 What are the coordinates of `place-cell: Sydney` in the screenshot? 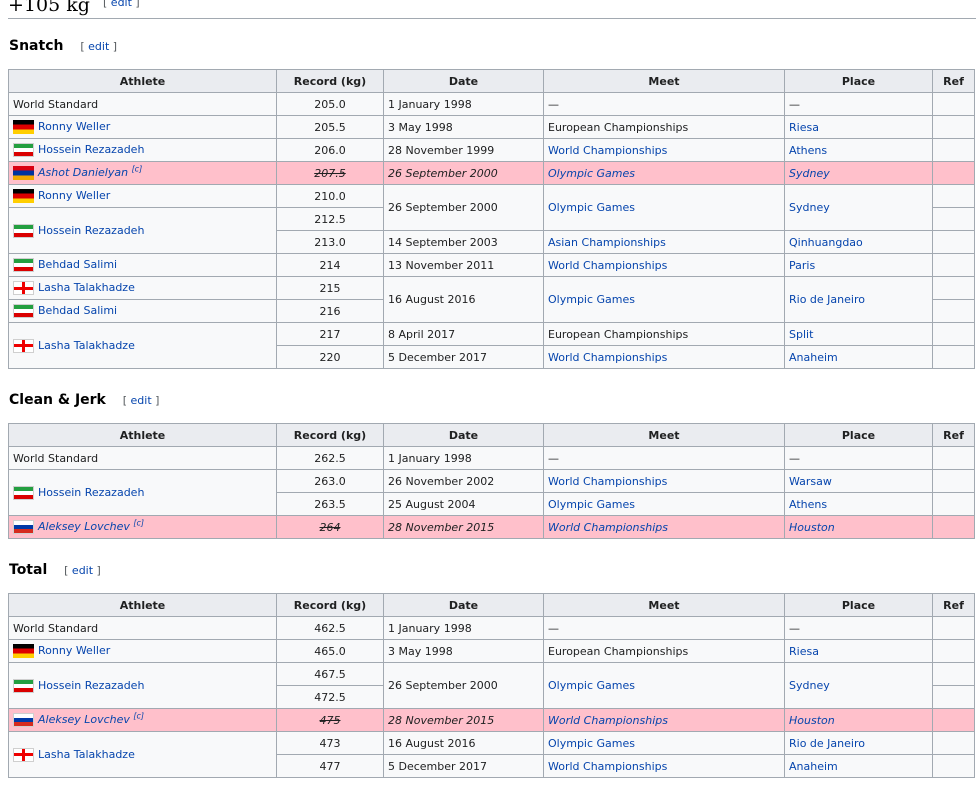 It's located at (858, 685).